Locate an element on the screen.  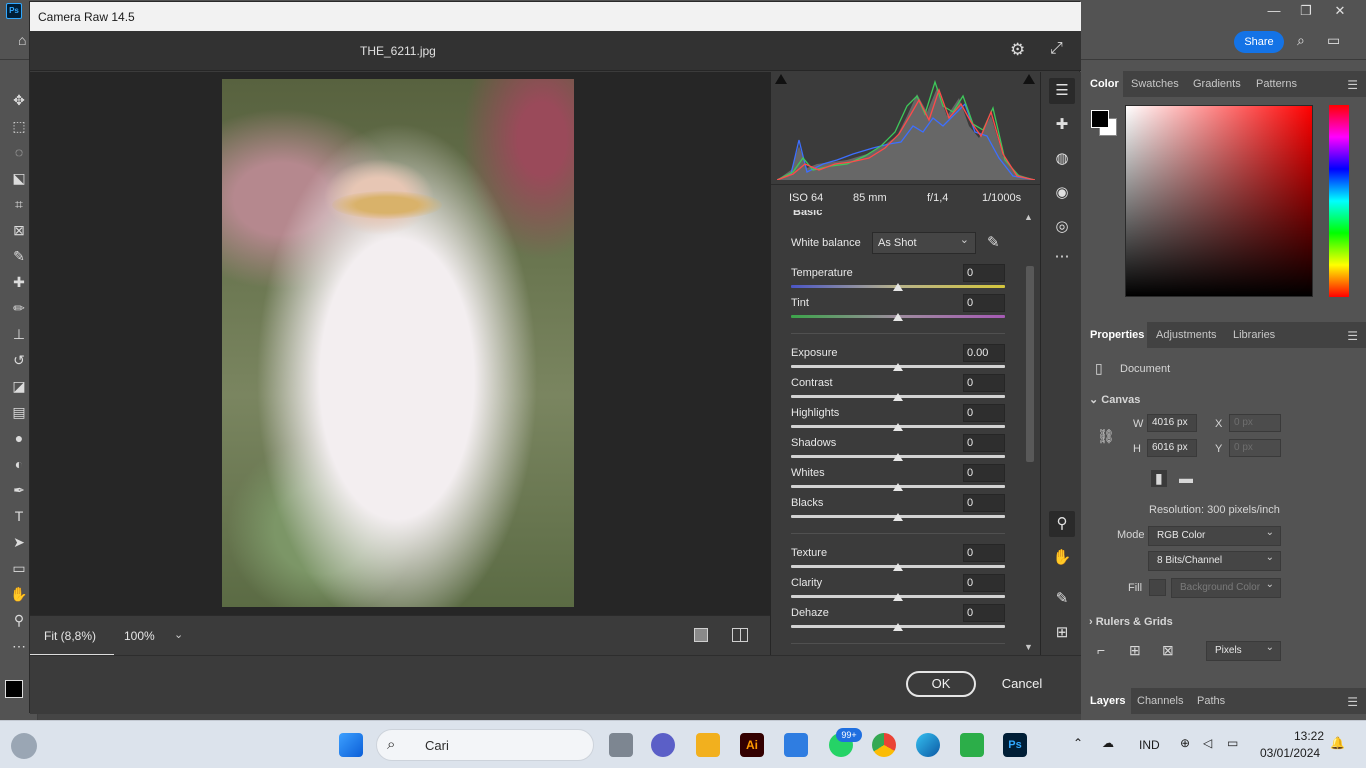
grid-icon: ⊞ is located at coordinates (1135, 650).